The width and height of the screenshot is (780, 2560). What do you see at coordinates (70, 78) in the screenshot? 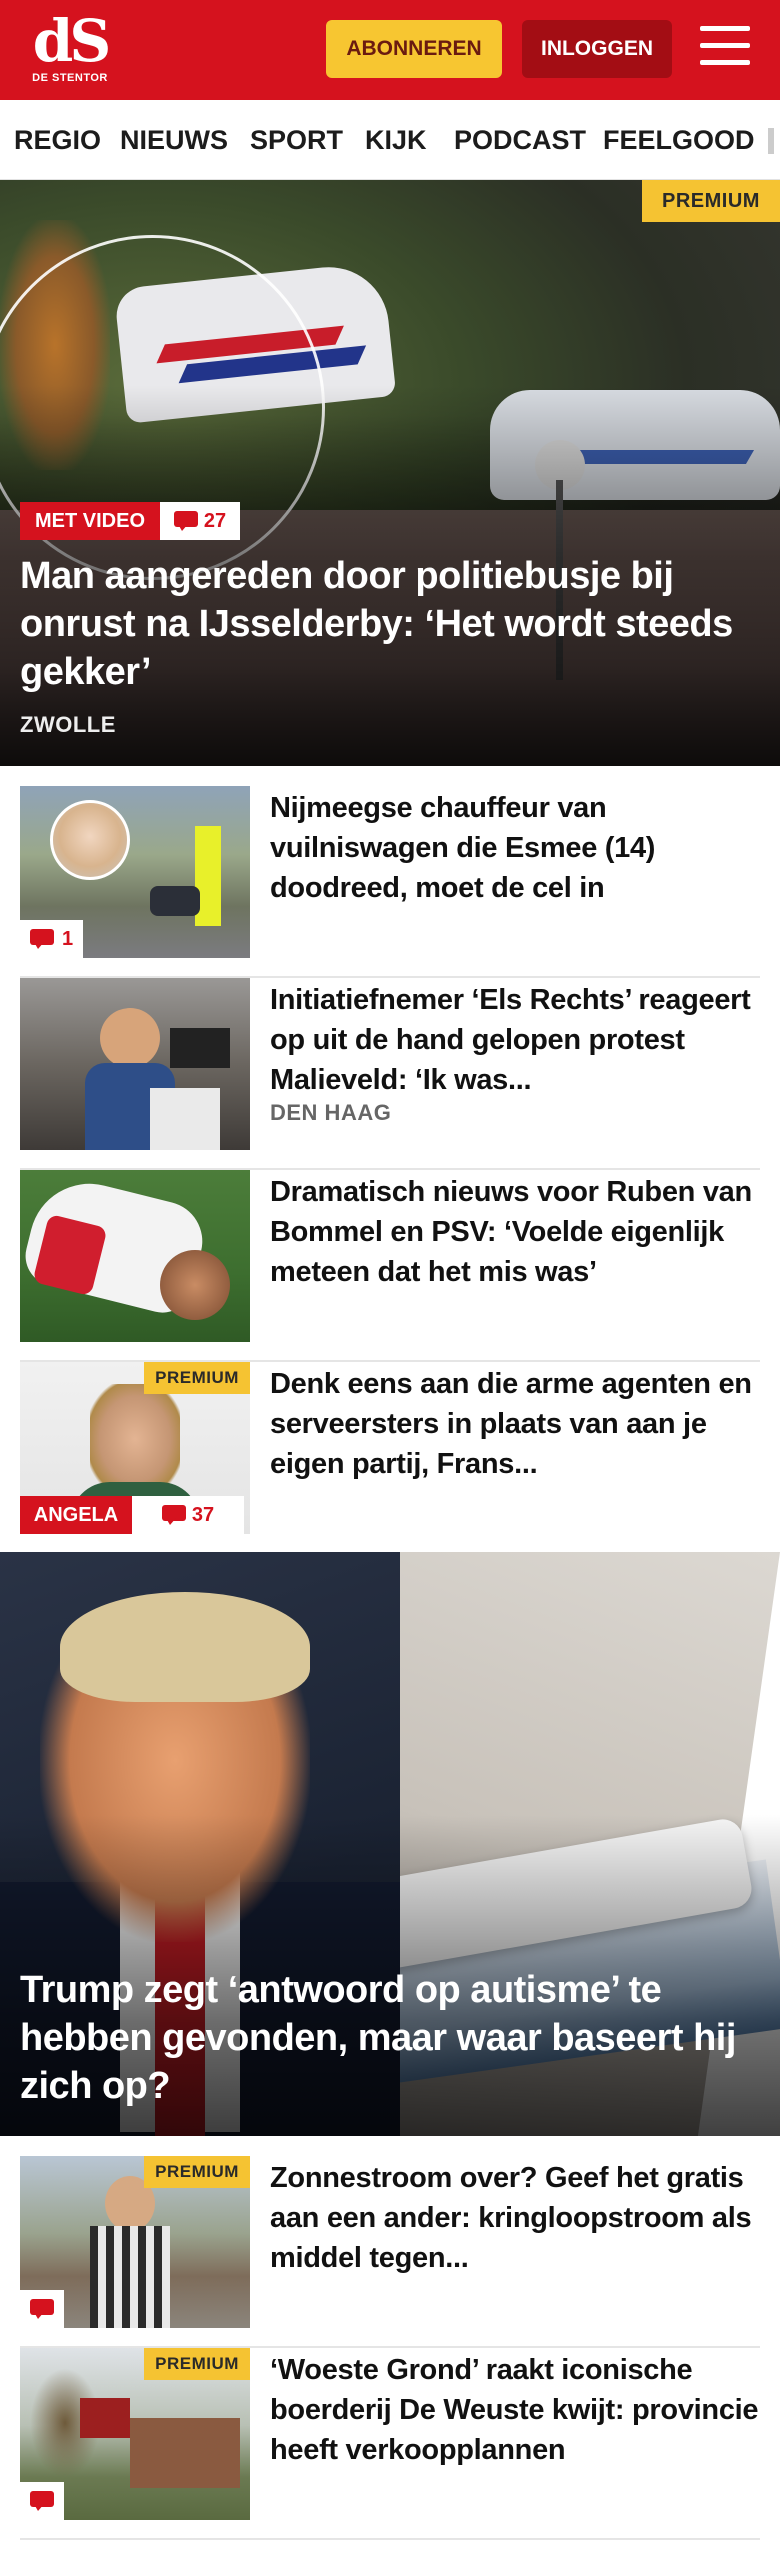
I see `logo-subtitle: DE STENTOR` at bounding box center [70, 78].